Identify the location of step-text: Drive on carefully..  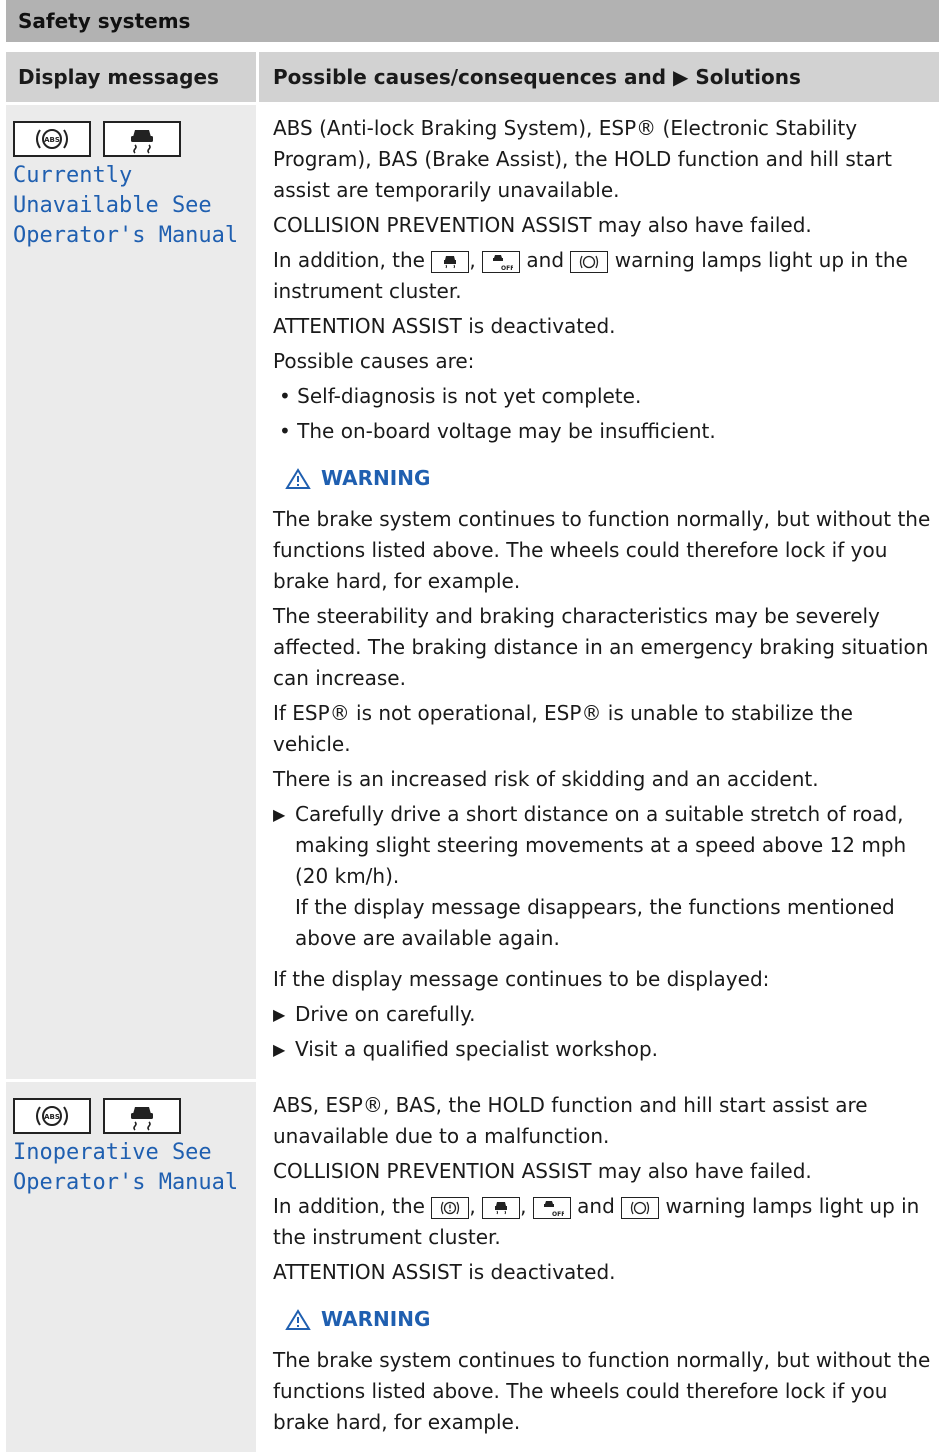
(385, 1014).